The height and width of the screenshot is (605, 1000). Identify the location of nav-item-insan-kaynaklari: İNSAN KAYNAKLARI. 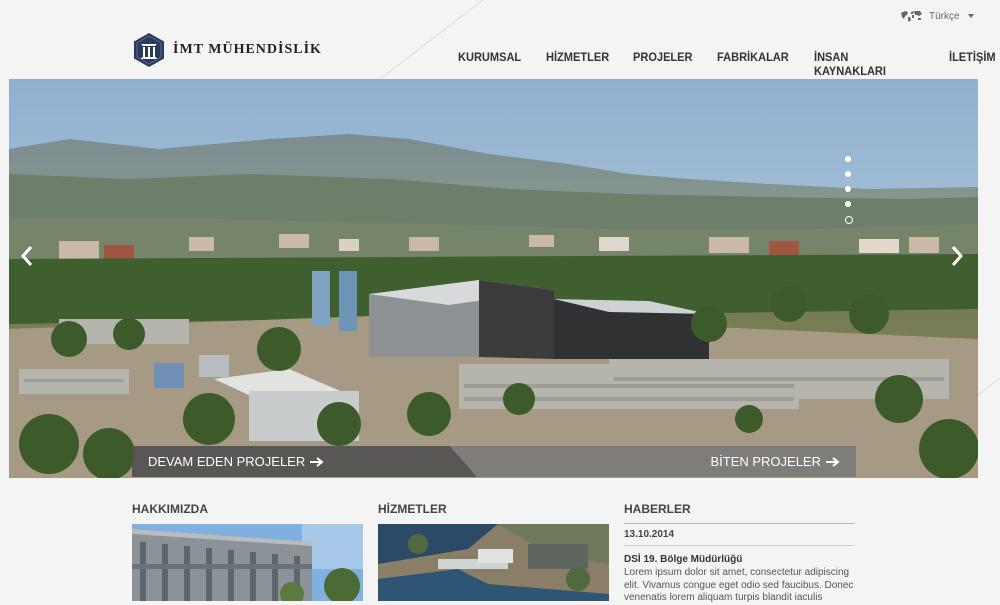
(867, 64).